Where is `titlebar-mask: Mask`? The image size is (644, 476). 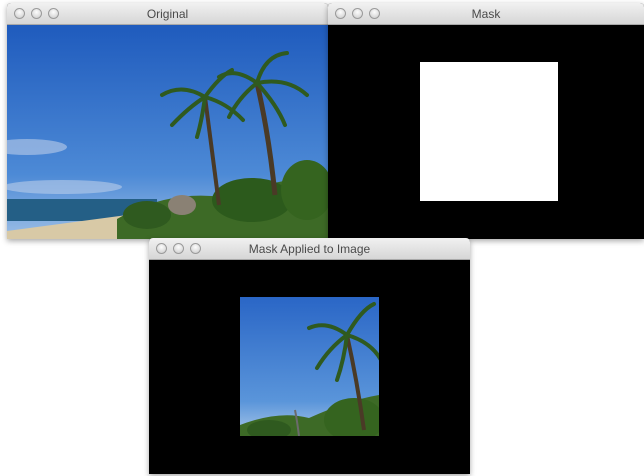
titlebar-mask: Mask is located at coordinates (486, 14).